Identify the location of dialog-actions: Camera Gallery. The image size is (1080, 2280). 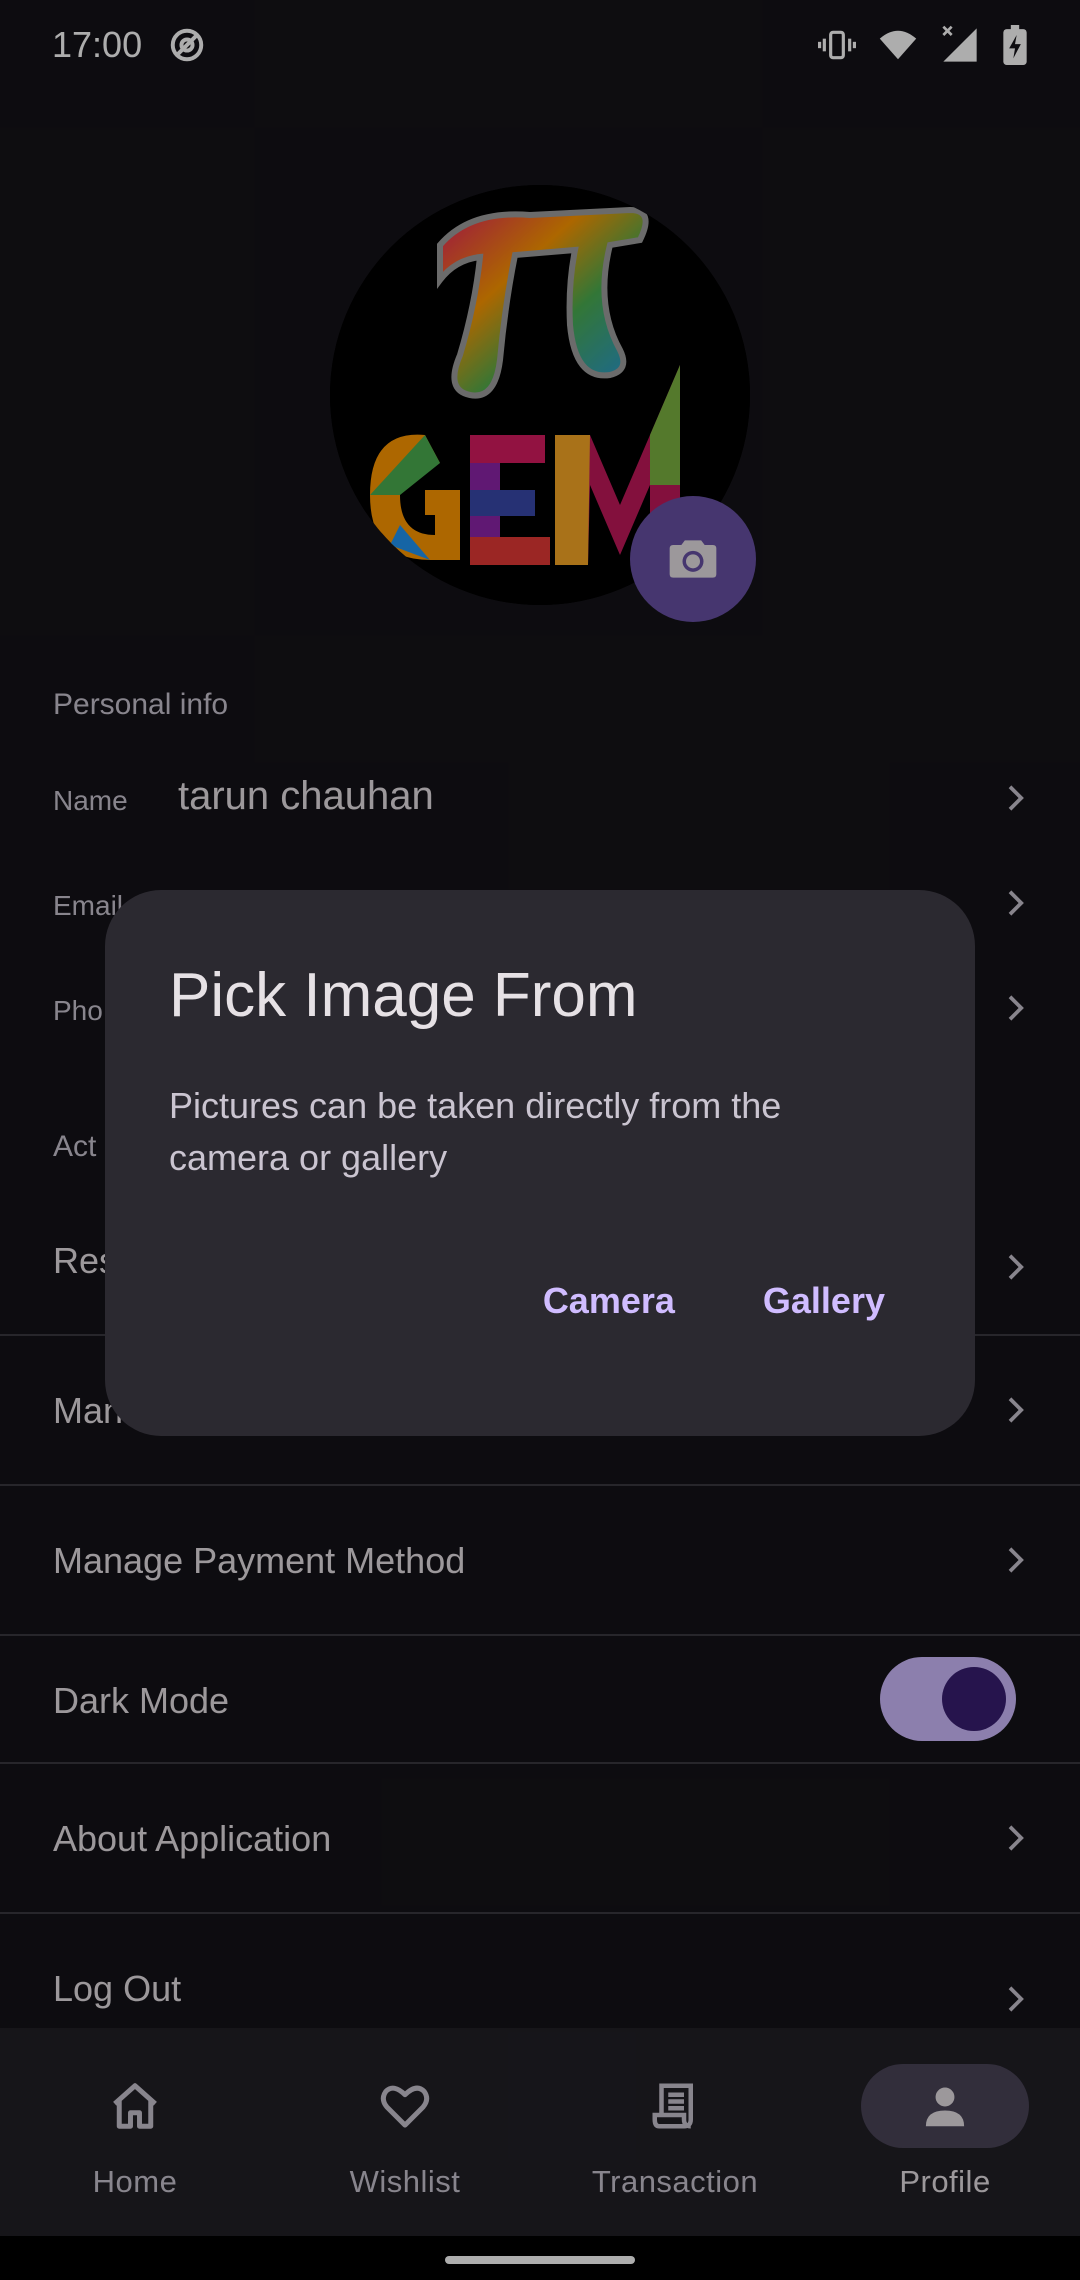
(714, 1301).